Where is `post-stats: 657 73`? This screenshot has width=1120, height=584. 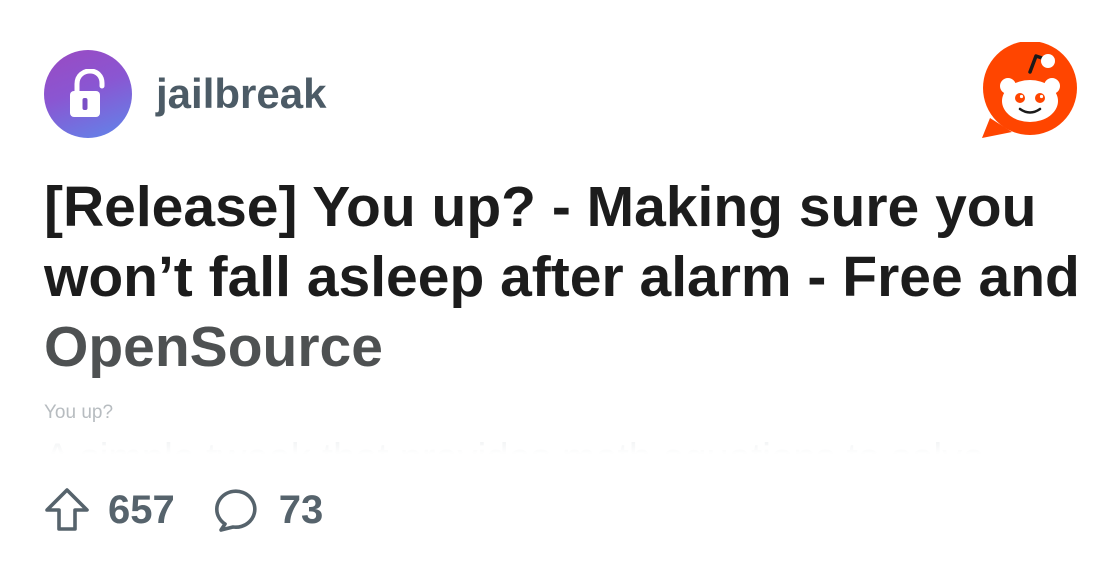 post-stats: 657 73 is located at coordinates (183, 510).